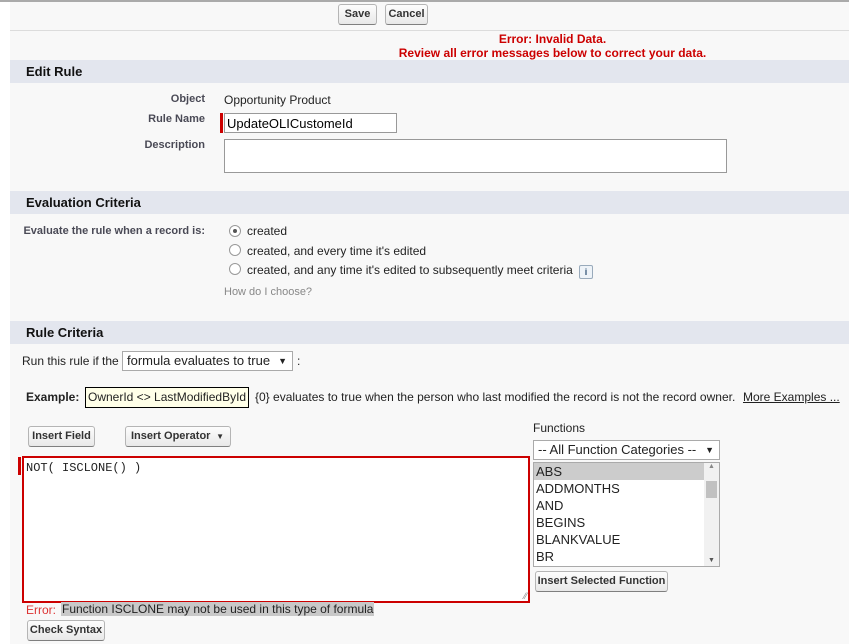  I want to click on save-button: Save, so click(357, 14).